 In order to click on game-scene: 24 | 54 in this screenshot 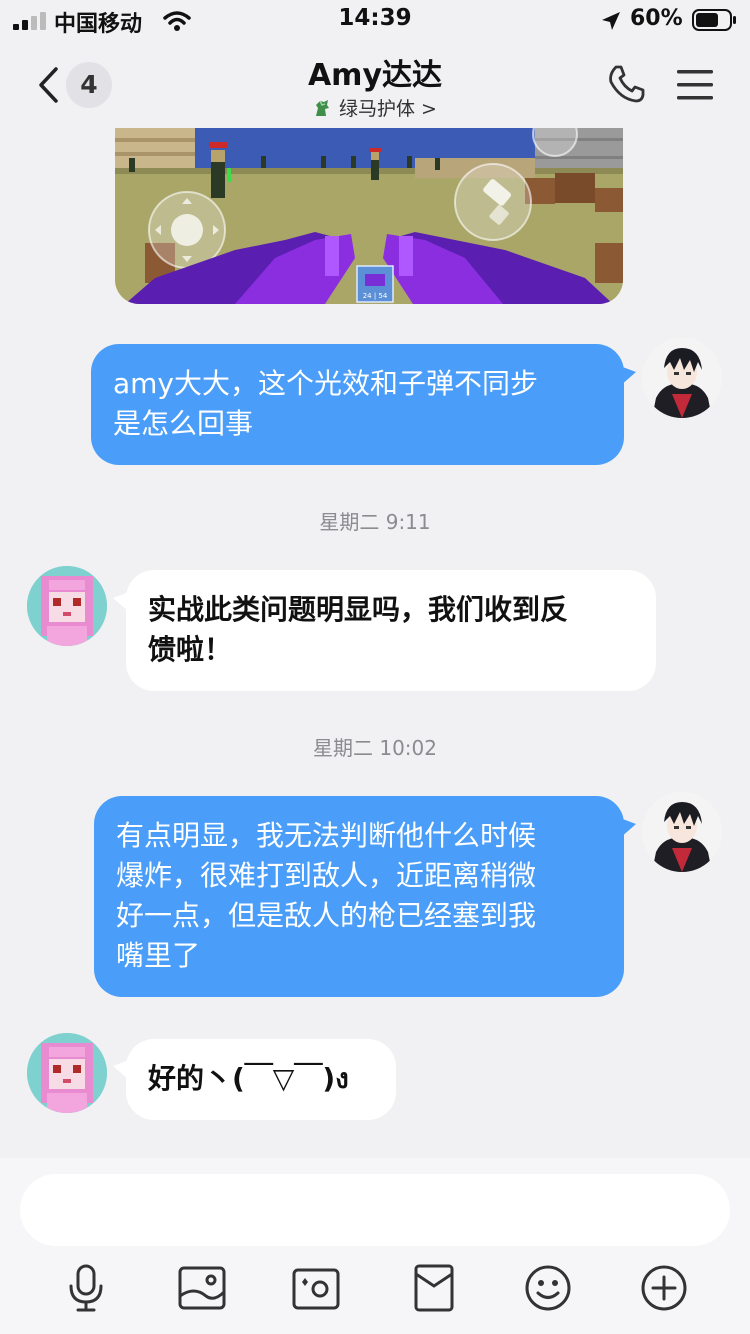, I will do `click(369, 216)`.